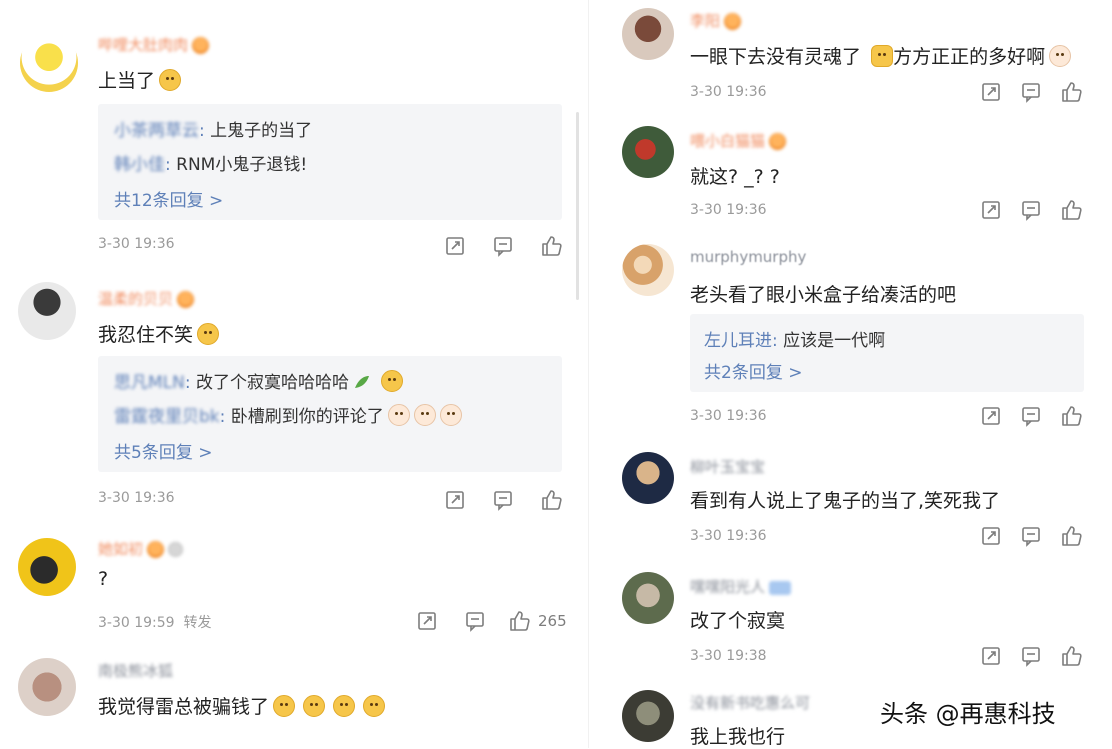 The height and width of the screenshot is (749, 1112). What do you see at coordinates (823, 295) in the screenshot?
I see `comment-text: 老头看了眼小米盒子给凑活的吧` at bounding box center [823, 295].